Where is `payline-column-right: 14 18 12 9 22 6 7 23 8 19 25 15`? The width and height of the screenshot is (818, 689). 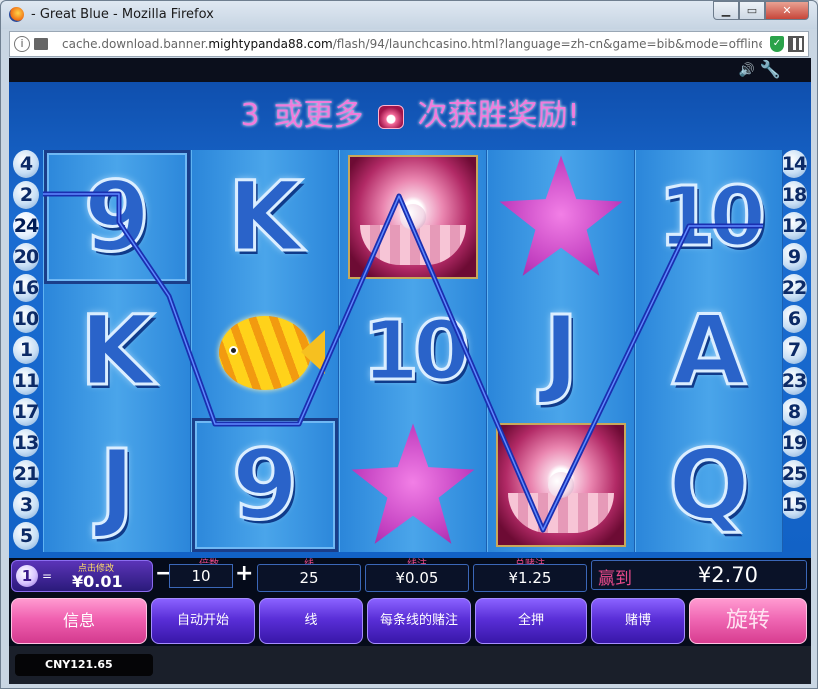 payline-column-right: 14 18 12 9 22 6 7 23 8 19 25 15 is located at coordinates (794, 336).